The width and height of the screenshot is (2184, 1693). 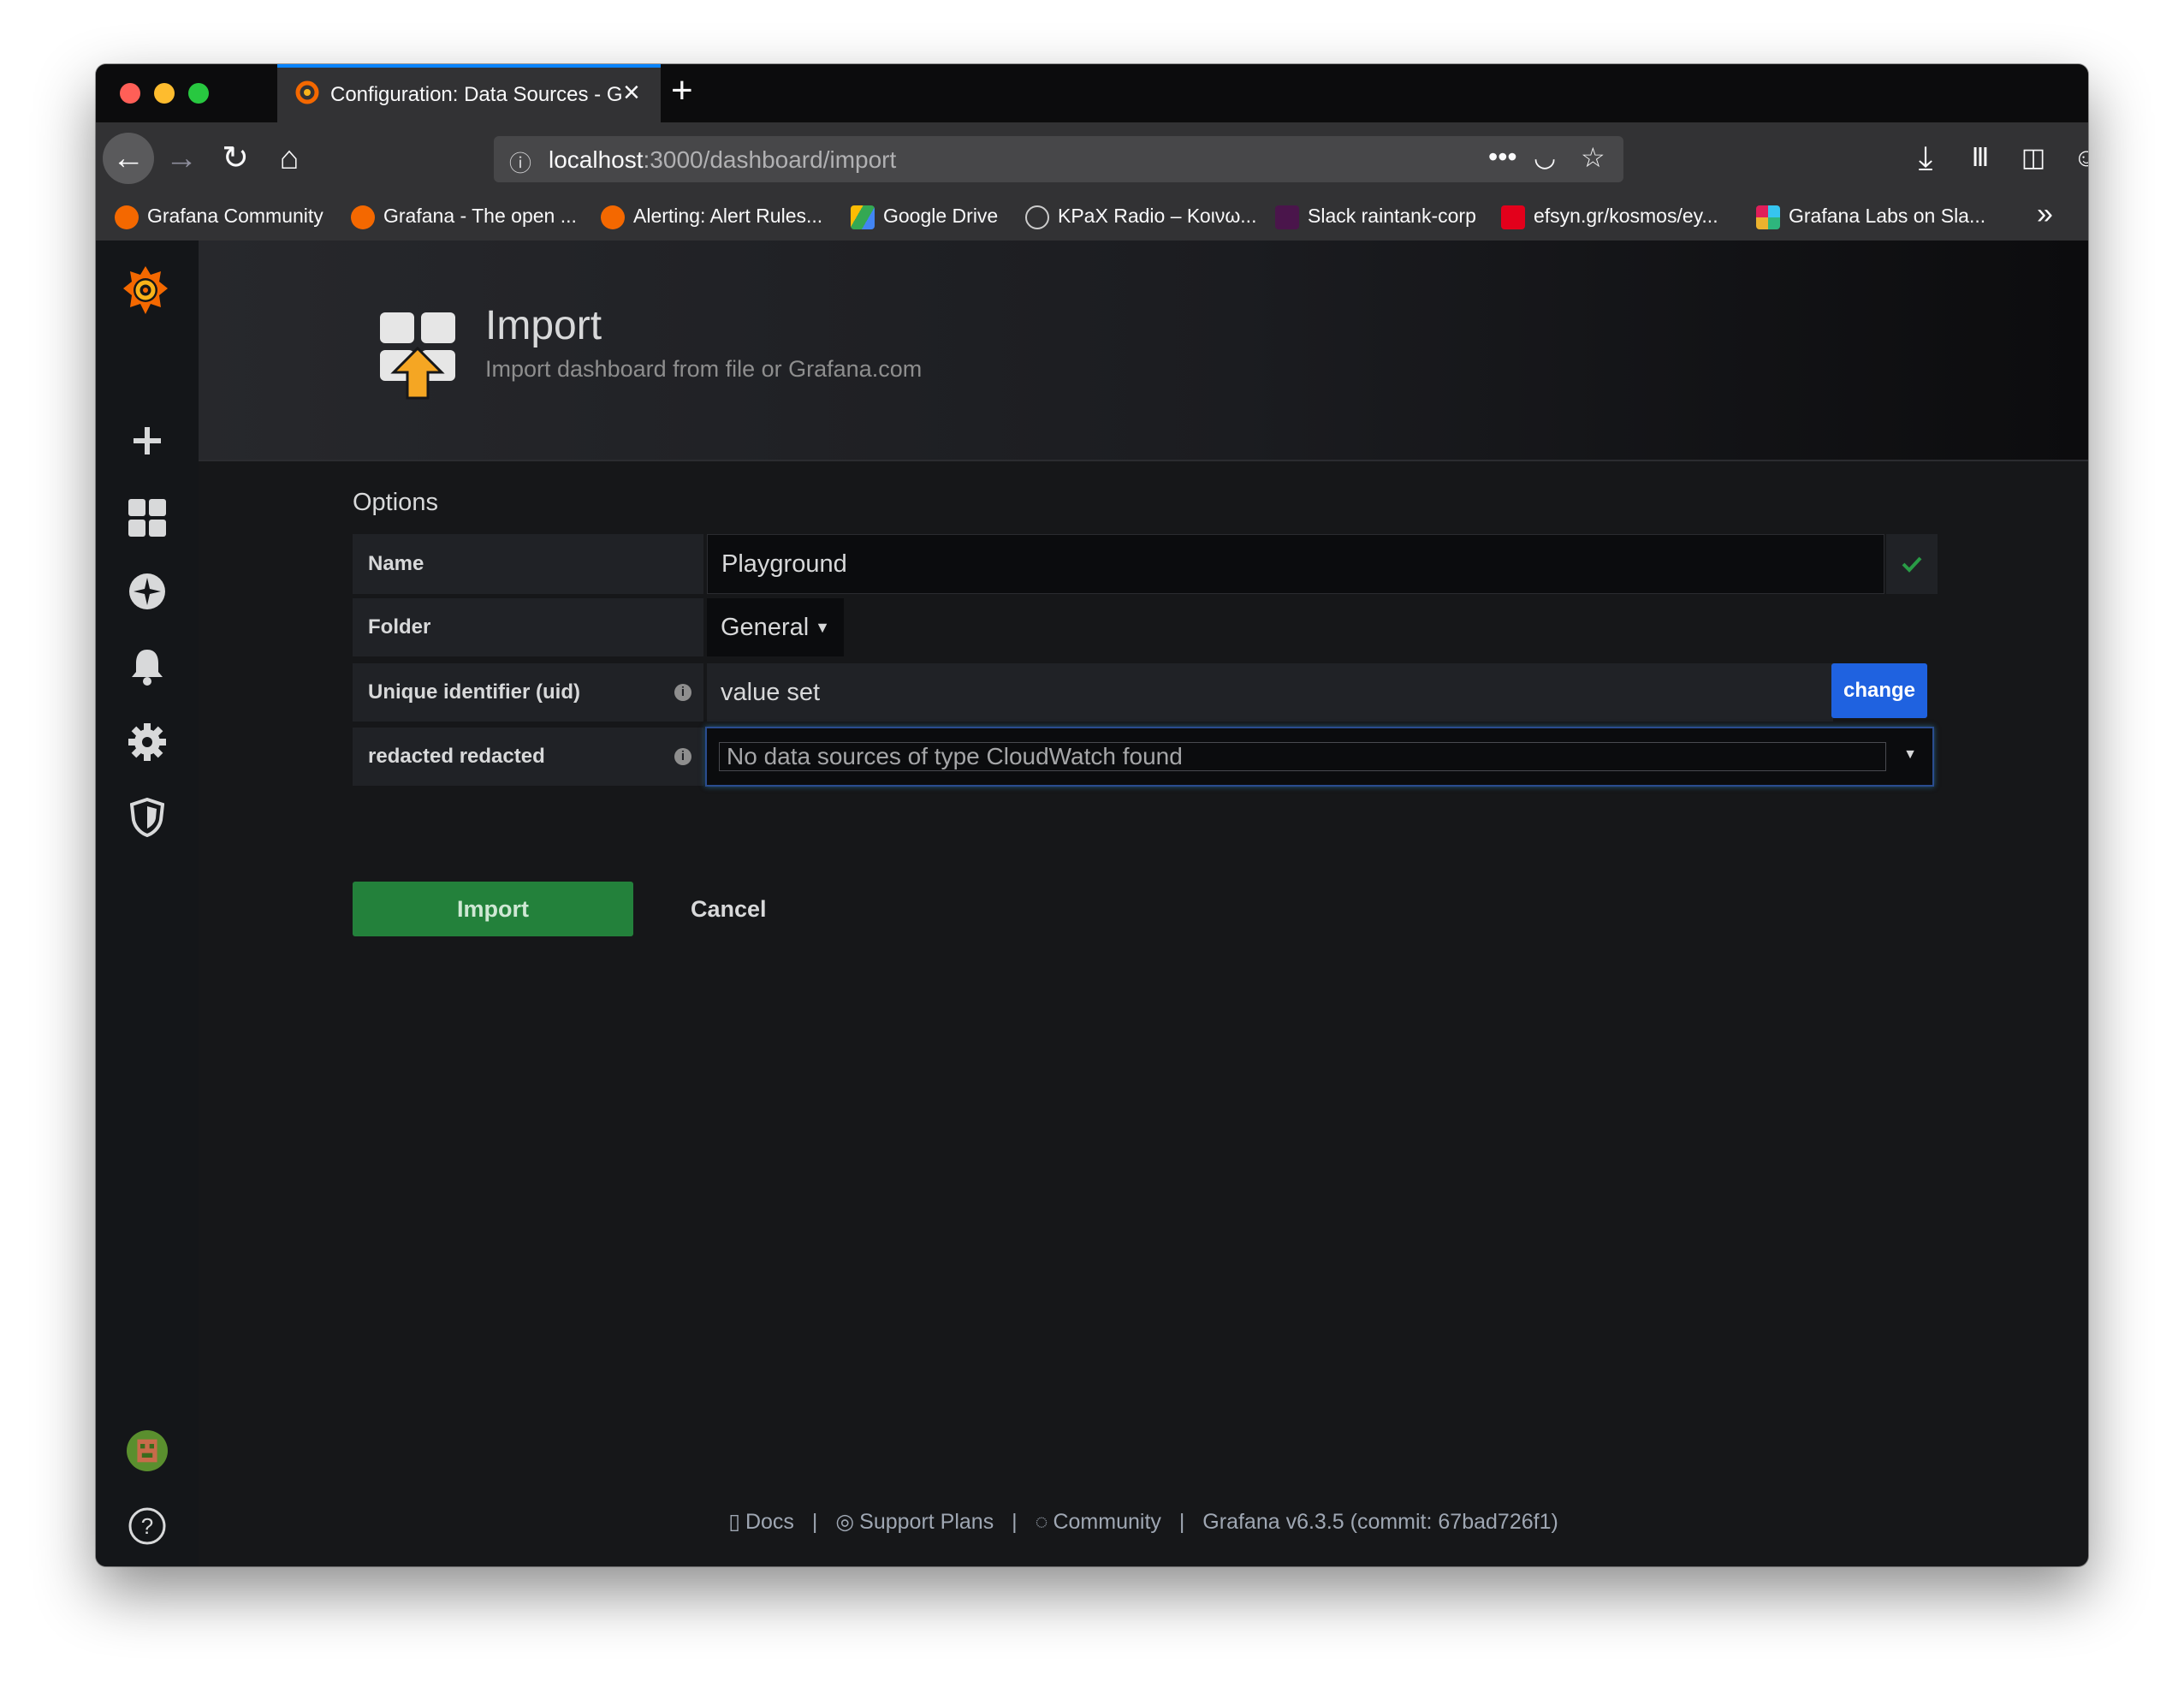 I want to click on uid-change-button: change, so click(x=1879, y=690).